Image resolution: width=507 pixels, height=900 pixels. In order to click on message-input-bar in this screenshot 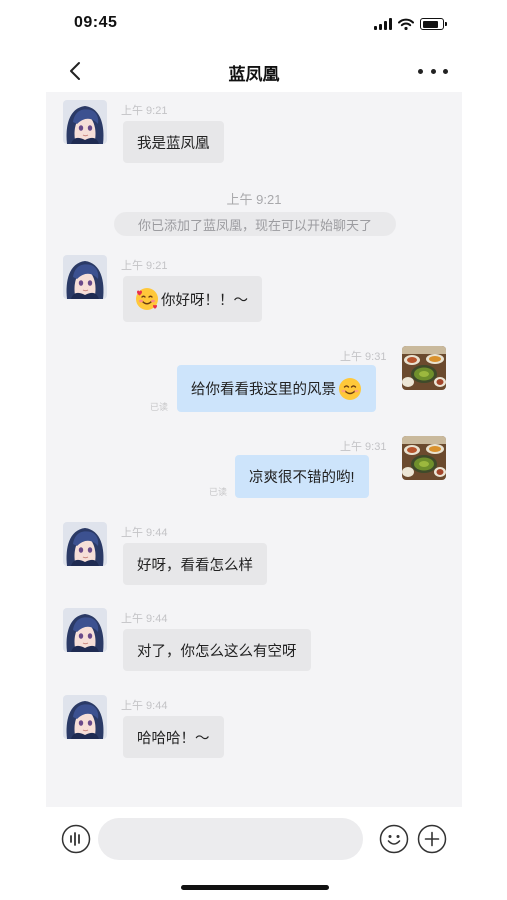, I will do `click(254, 840)`.